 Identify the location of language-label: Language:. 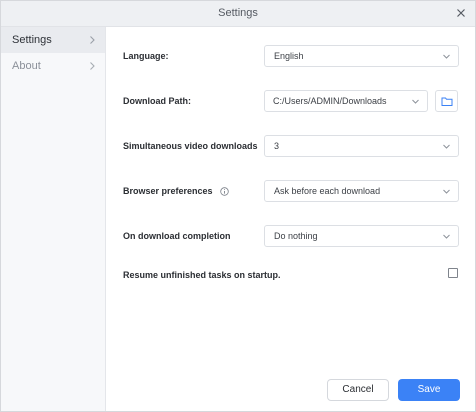
(146, 56).